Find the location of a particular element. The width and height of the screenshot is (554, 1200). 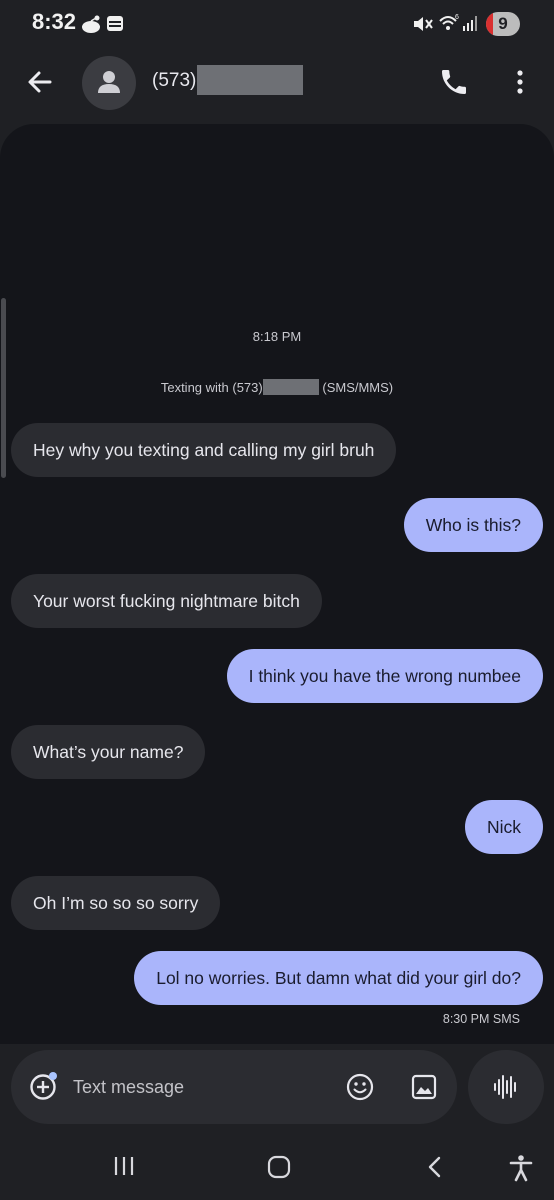

message-incoming: Your worst fucking nightmare bitch is located at coordinates (166, 601).